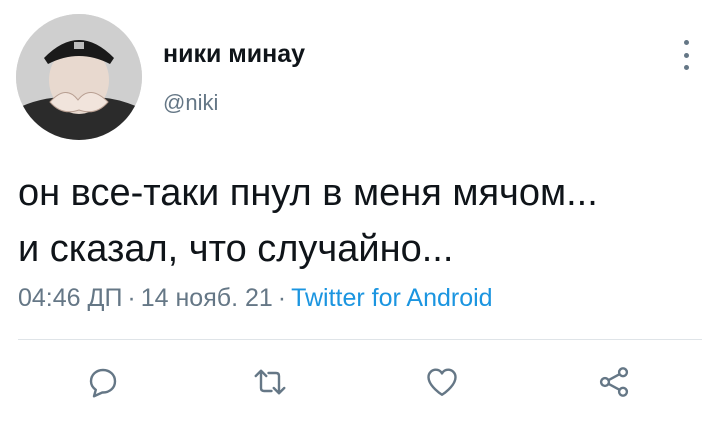  Describe the element at coordinates (70, 298) in the screenshot. I see `tweet-time: 04:46 ДП` at that location.